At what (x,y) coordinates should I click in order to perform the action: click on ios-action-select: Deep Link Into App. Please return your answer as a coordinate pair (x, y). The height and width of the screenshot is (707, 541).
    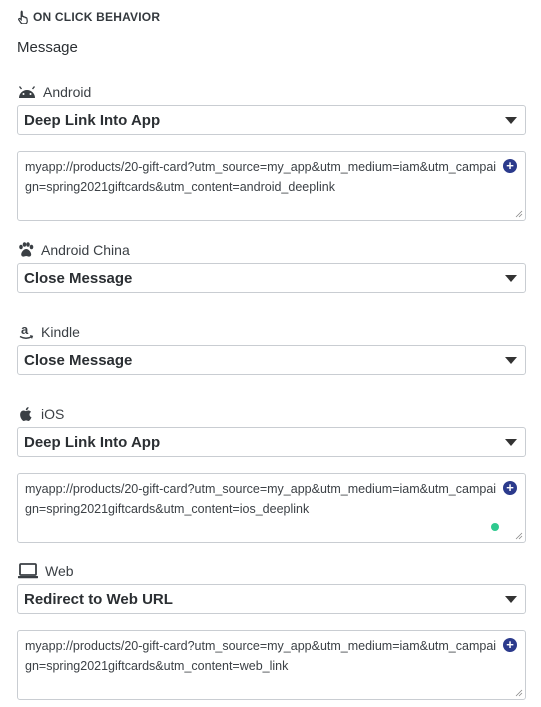
    Looking at the image, I should click on (271, 442).